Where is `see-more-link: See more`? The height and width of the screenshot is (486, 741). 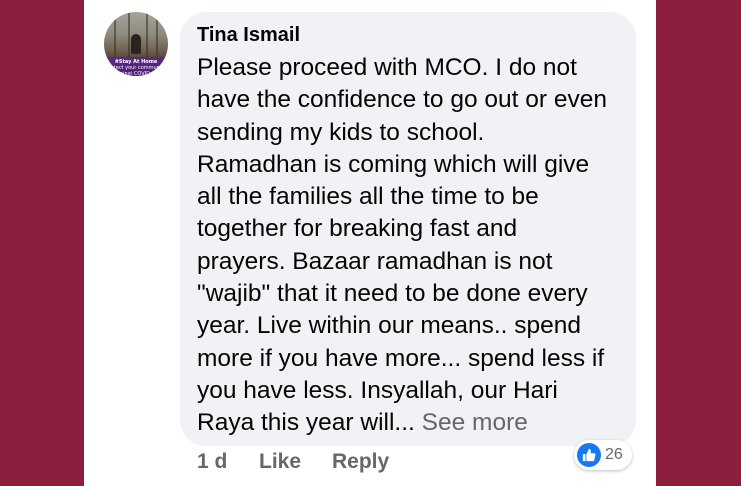
see-more-link: See more is located at coordinates (475, 422).